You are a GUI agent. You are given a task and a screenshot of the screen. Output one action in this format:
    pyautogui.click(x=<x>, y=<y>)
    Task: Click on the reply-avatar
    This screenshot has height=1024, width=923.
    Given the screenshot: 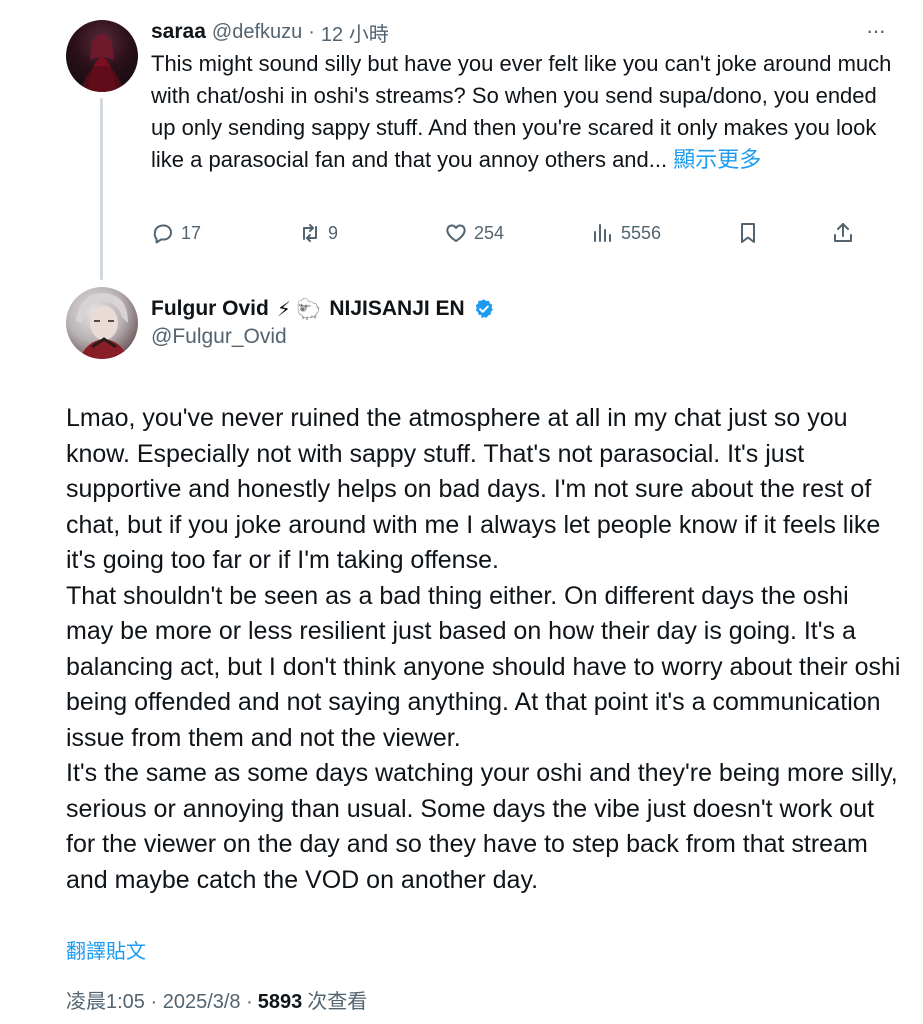 What is the action you would take?
    pyautogui.click(x=102, y=56)
    